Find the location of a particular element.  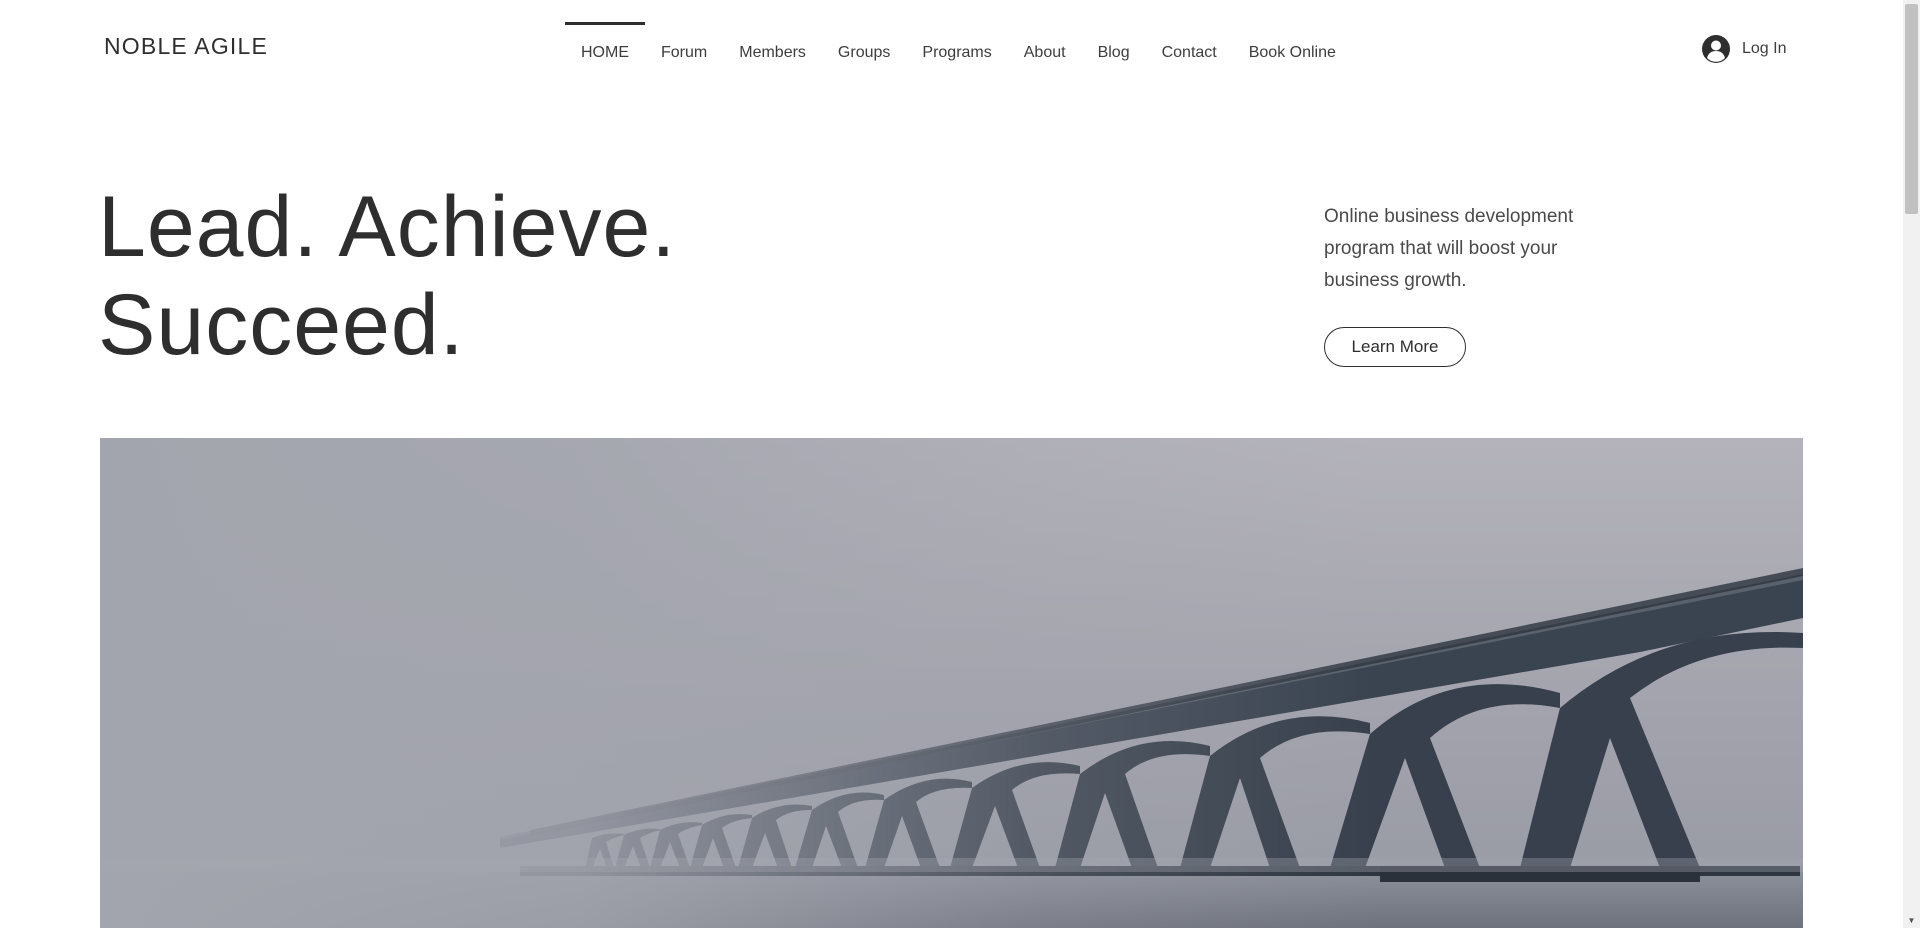

nav-item-blog: Blog is located at coordinates (1114, 47).